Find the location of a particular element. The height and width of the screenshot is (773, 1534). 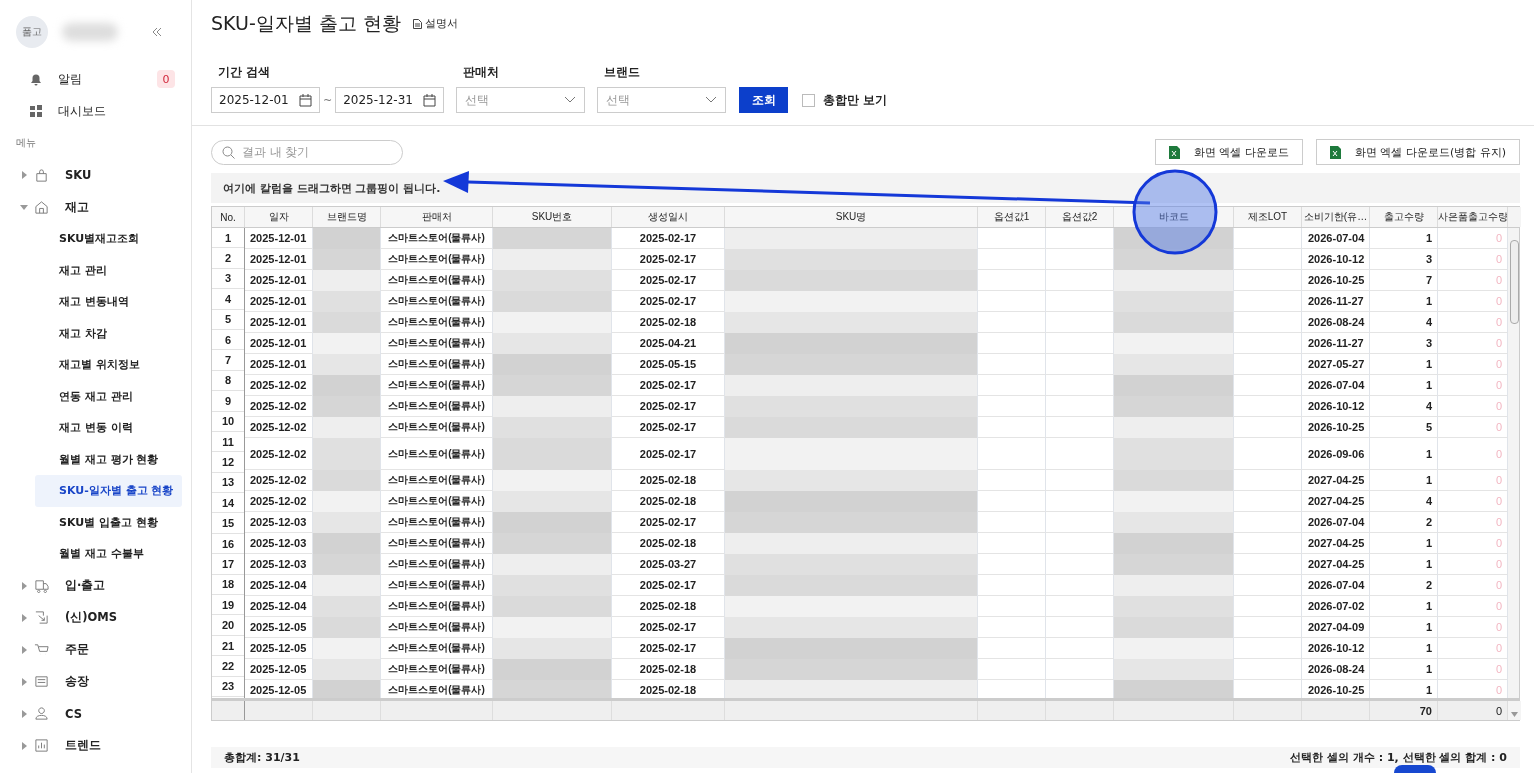

submenu-item: 월별 재고 수불부 is located at coordinates (108, 554).